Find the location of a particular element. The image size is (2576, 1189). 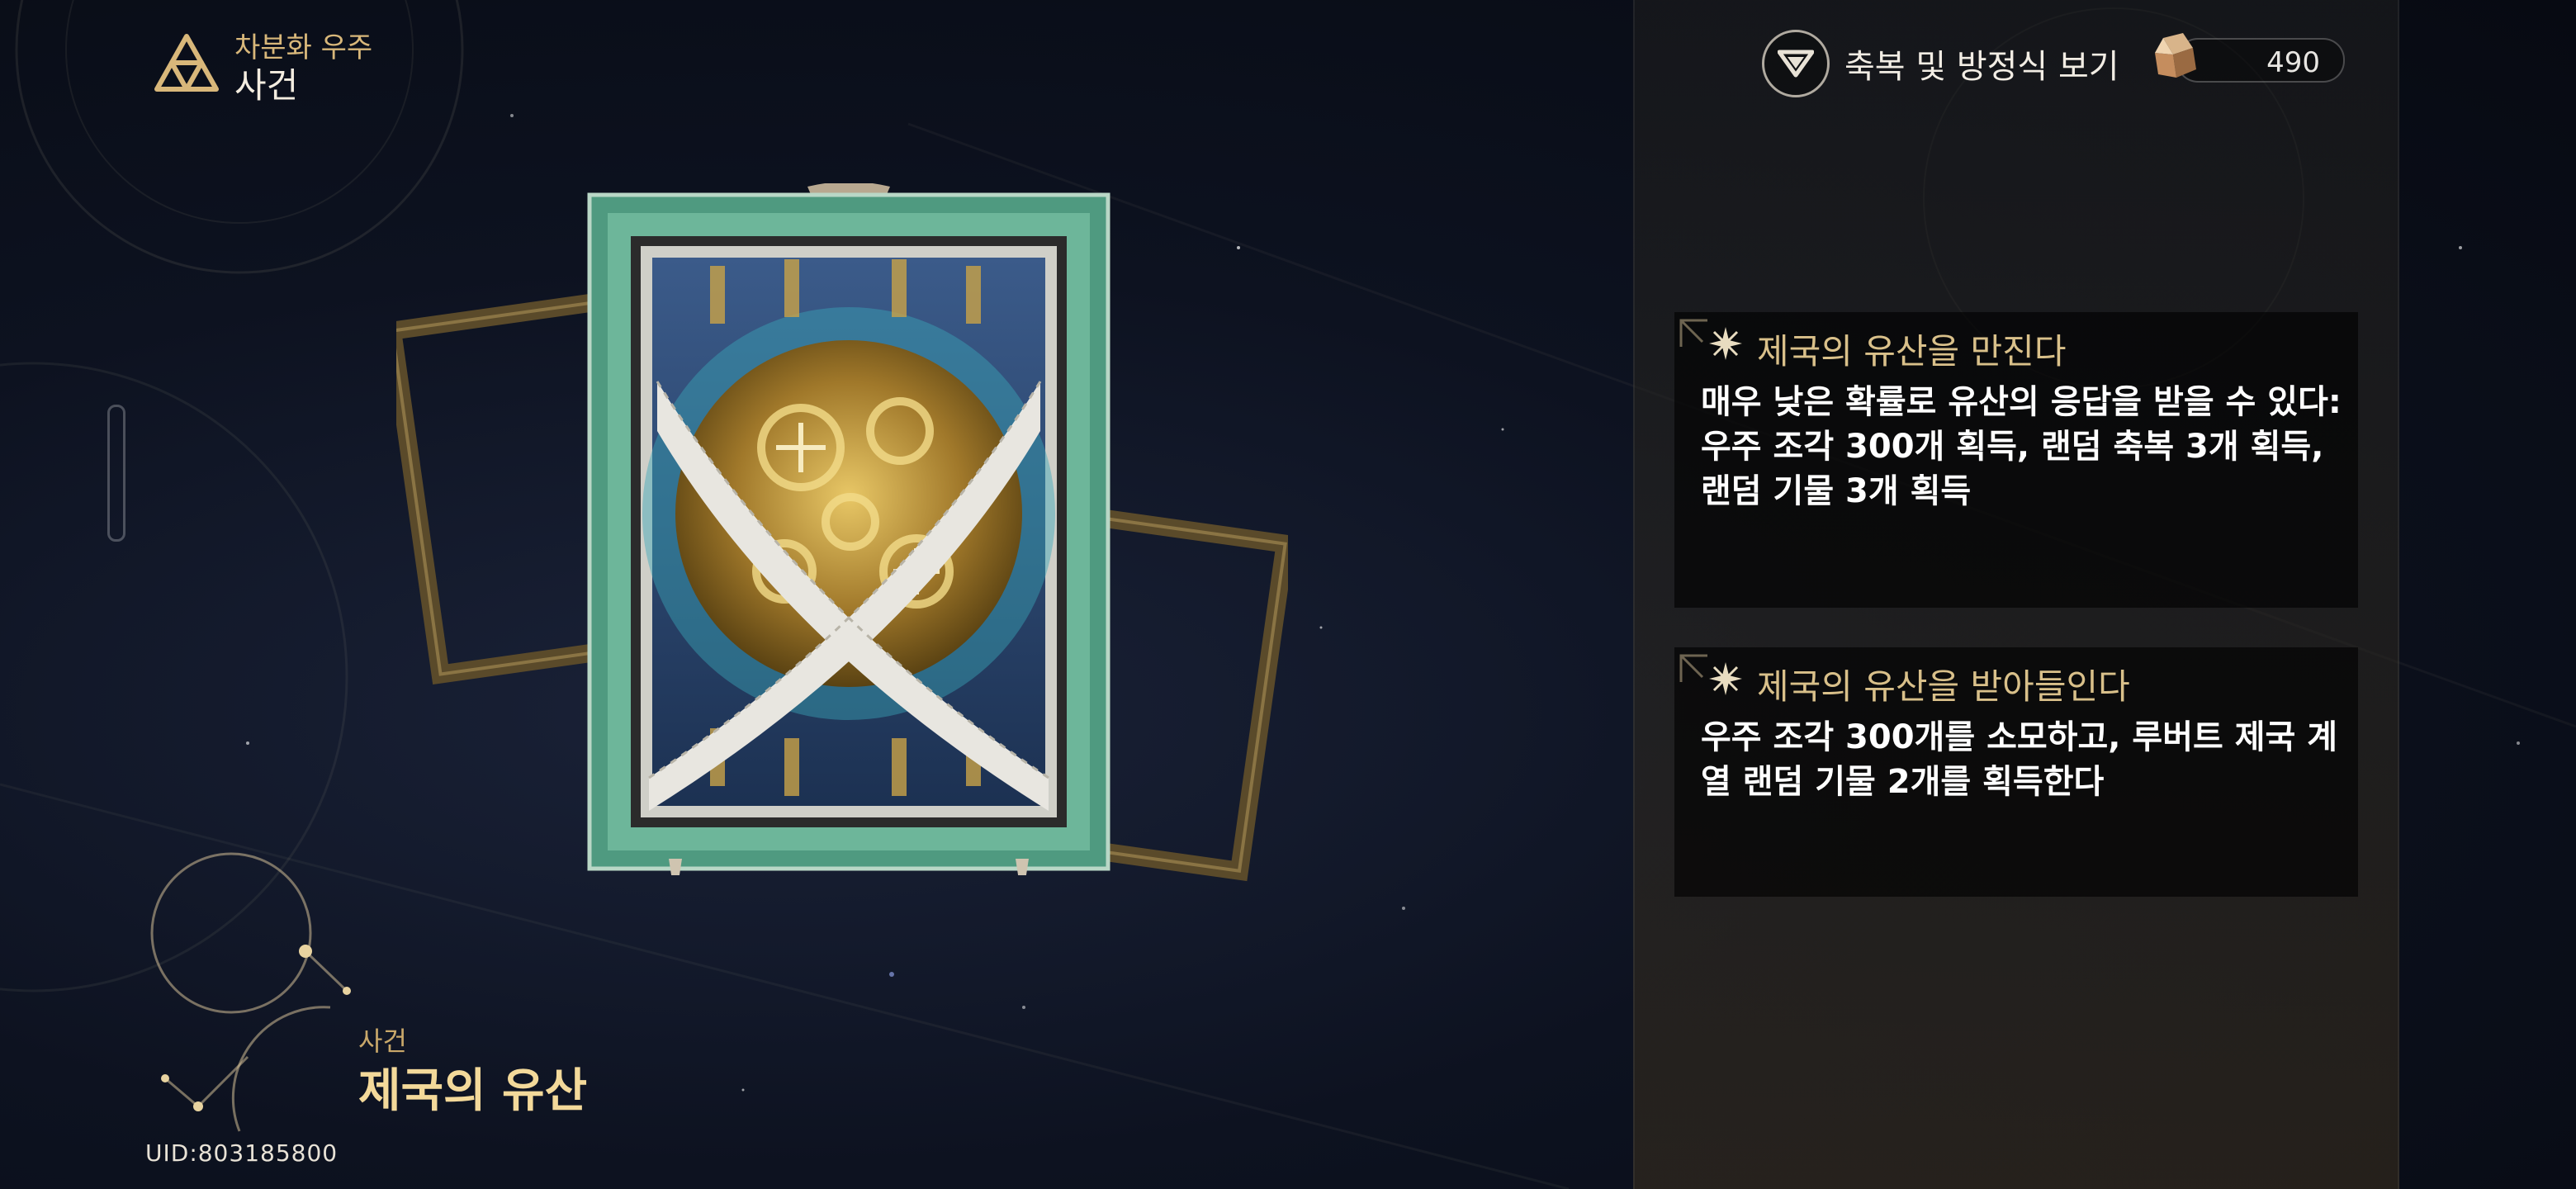

chevron-down-triangle-icon is located at coordinates (1796, 63).